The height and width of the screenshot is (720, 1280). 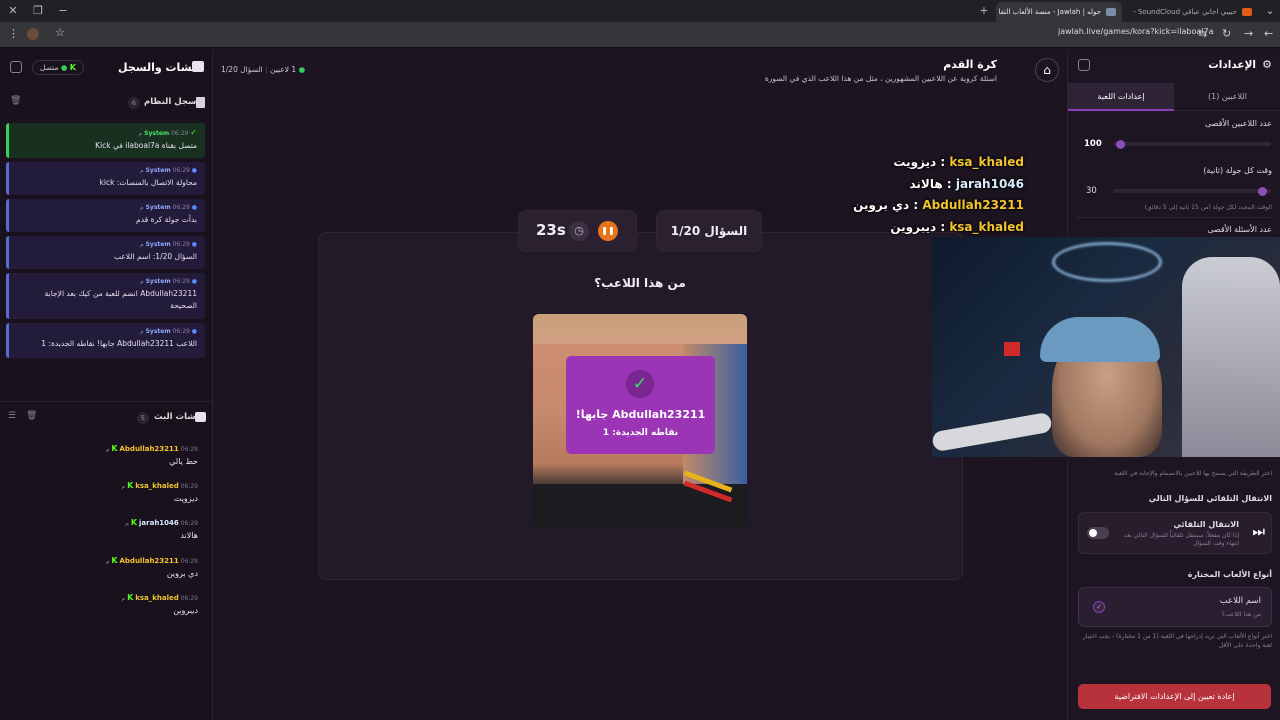 What do you see at coordinates (1237, 170) in the screenshot?
I see `round-time-label: وقت كل جولة (ثانية)` at bounding box center [1237, 170].